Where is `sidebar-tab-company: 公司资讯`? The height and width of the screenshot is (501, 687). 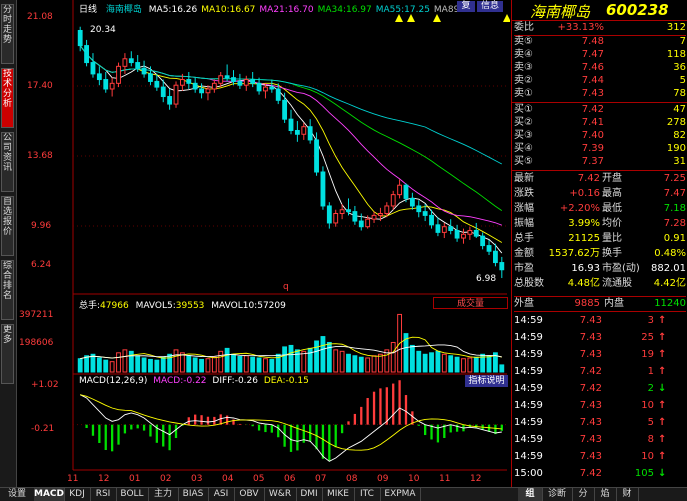 sidebar-tab-company: 公司资讯 is located at coordinates (7, 162).